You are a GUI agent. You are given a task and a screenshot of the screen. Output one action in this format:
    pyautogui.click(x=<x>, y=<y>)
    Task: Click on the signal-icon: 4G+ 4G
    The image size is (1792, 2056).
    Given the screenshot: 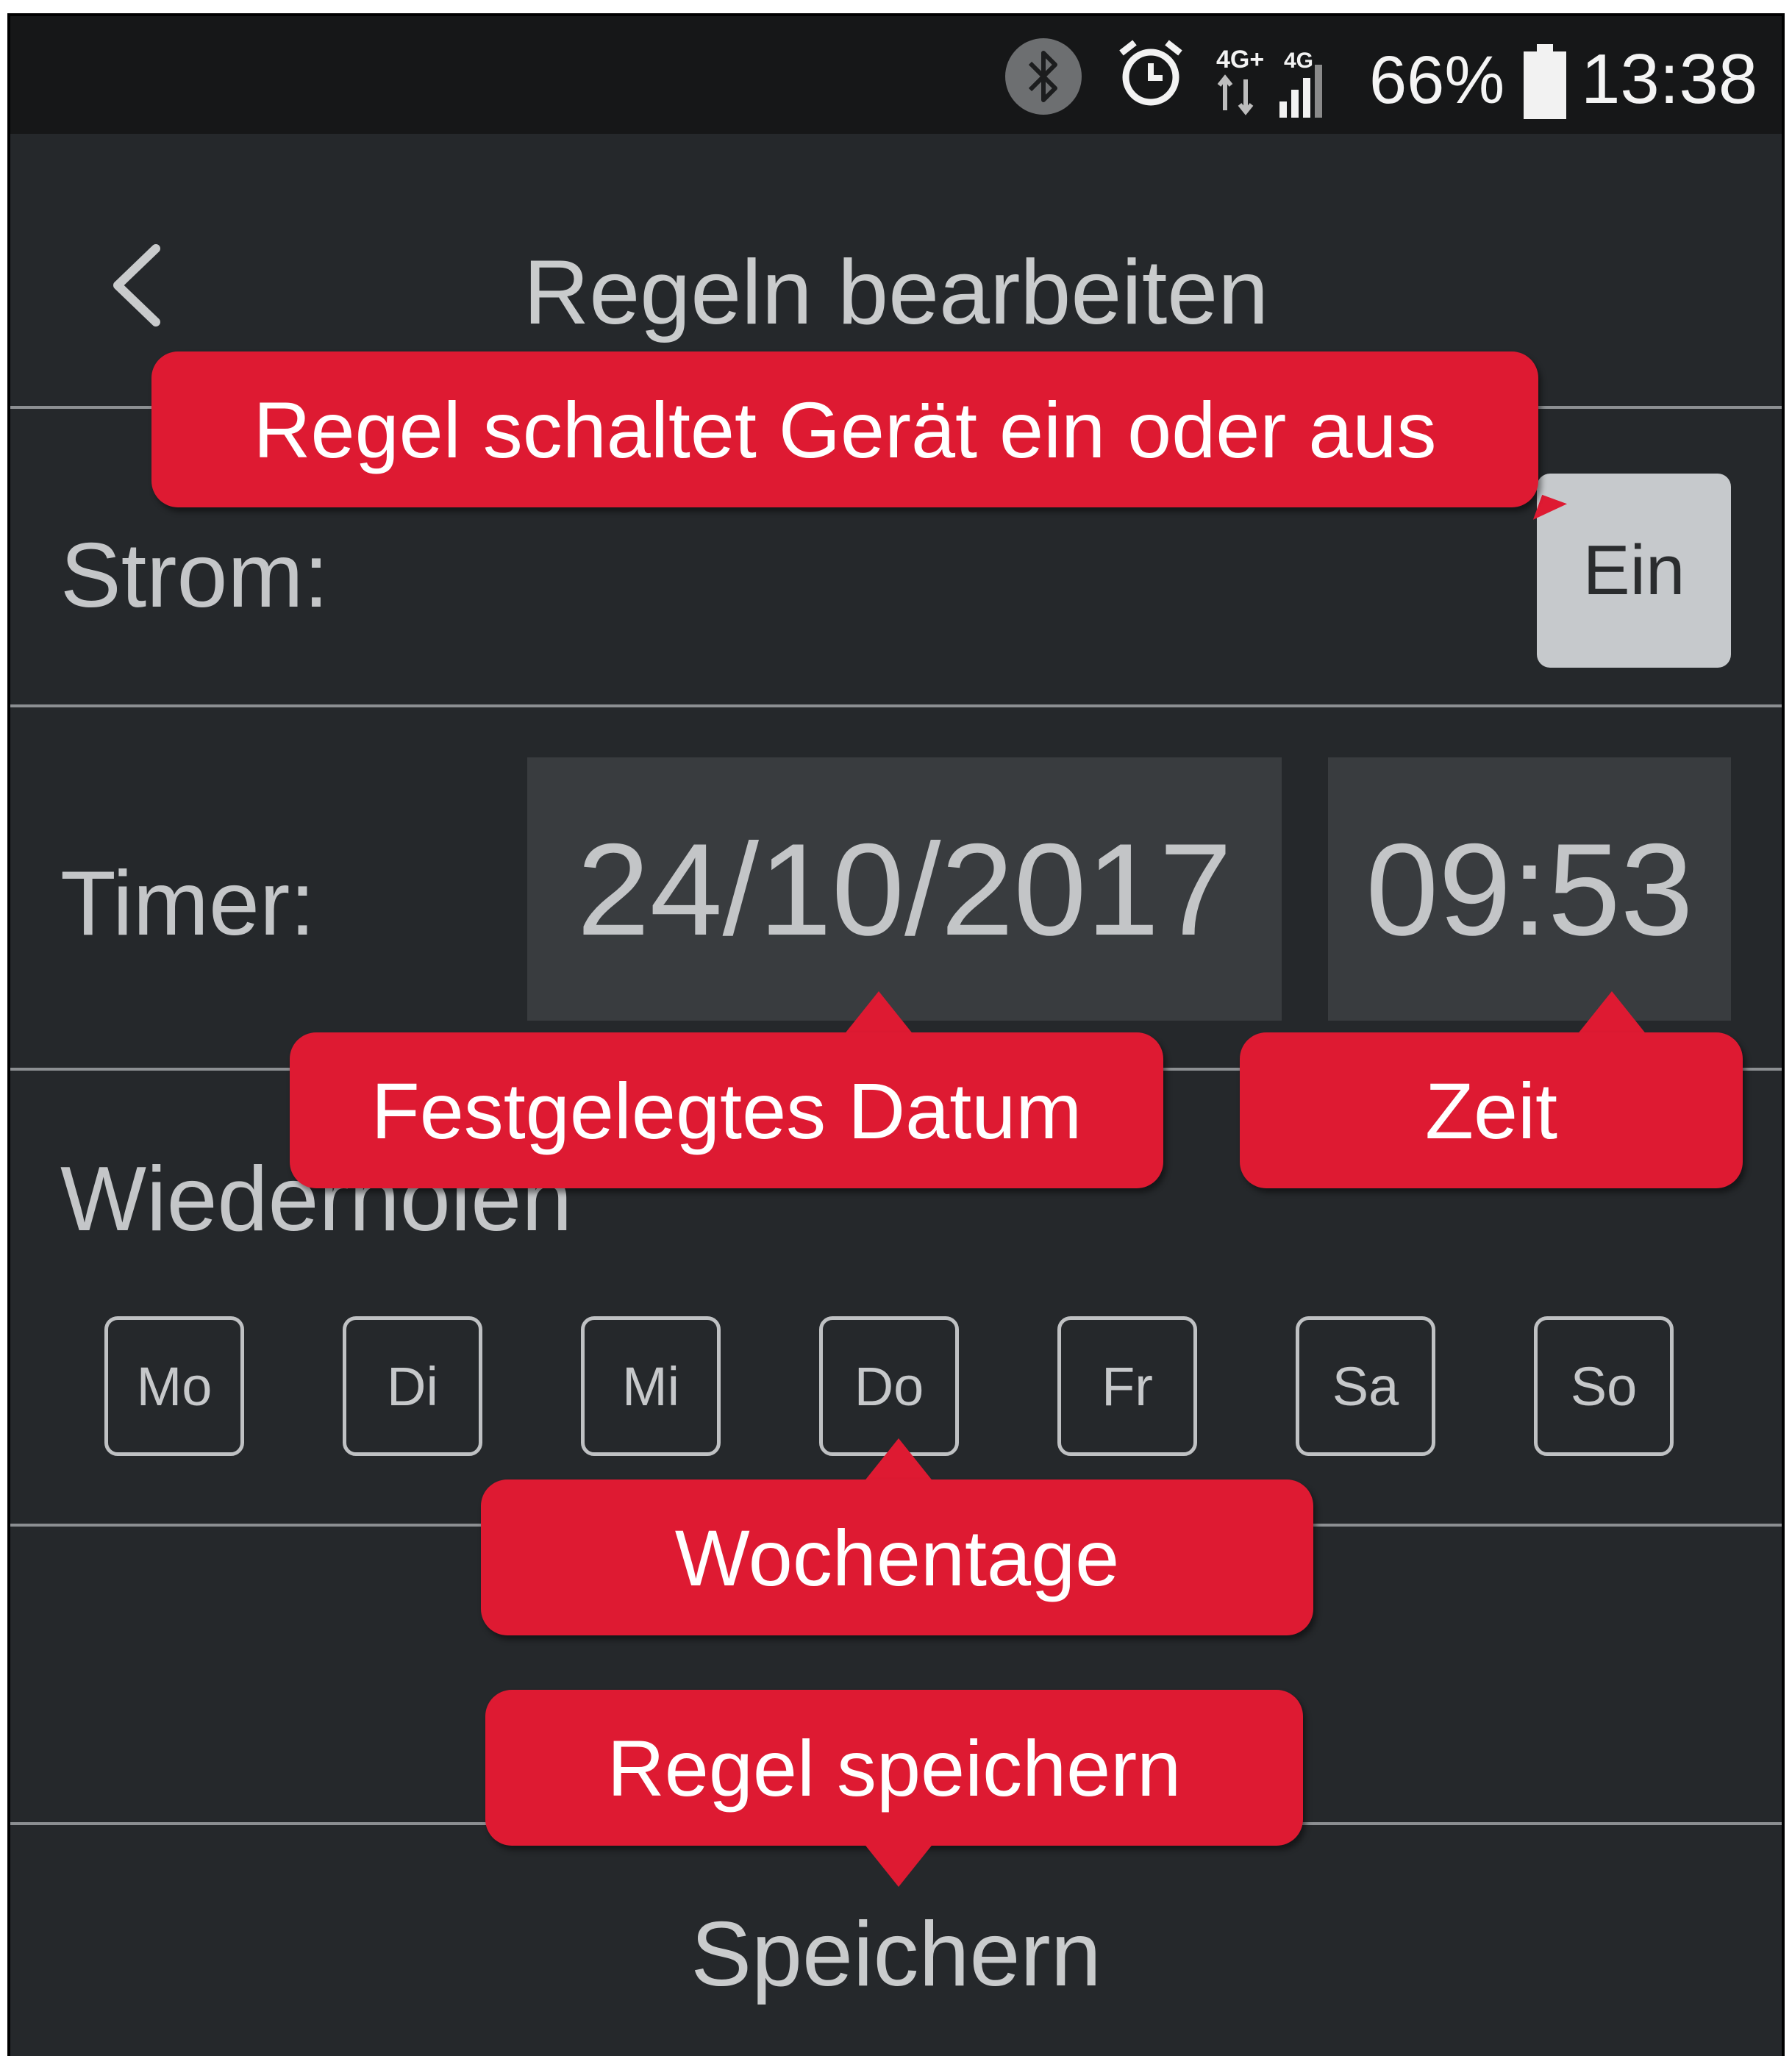 What is the action you would take?
    pyautogui.click(x=1272, y=84)
    